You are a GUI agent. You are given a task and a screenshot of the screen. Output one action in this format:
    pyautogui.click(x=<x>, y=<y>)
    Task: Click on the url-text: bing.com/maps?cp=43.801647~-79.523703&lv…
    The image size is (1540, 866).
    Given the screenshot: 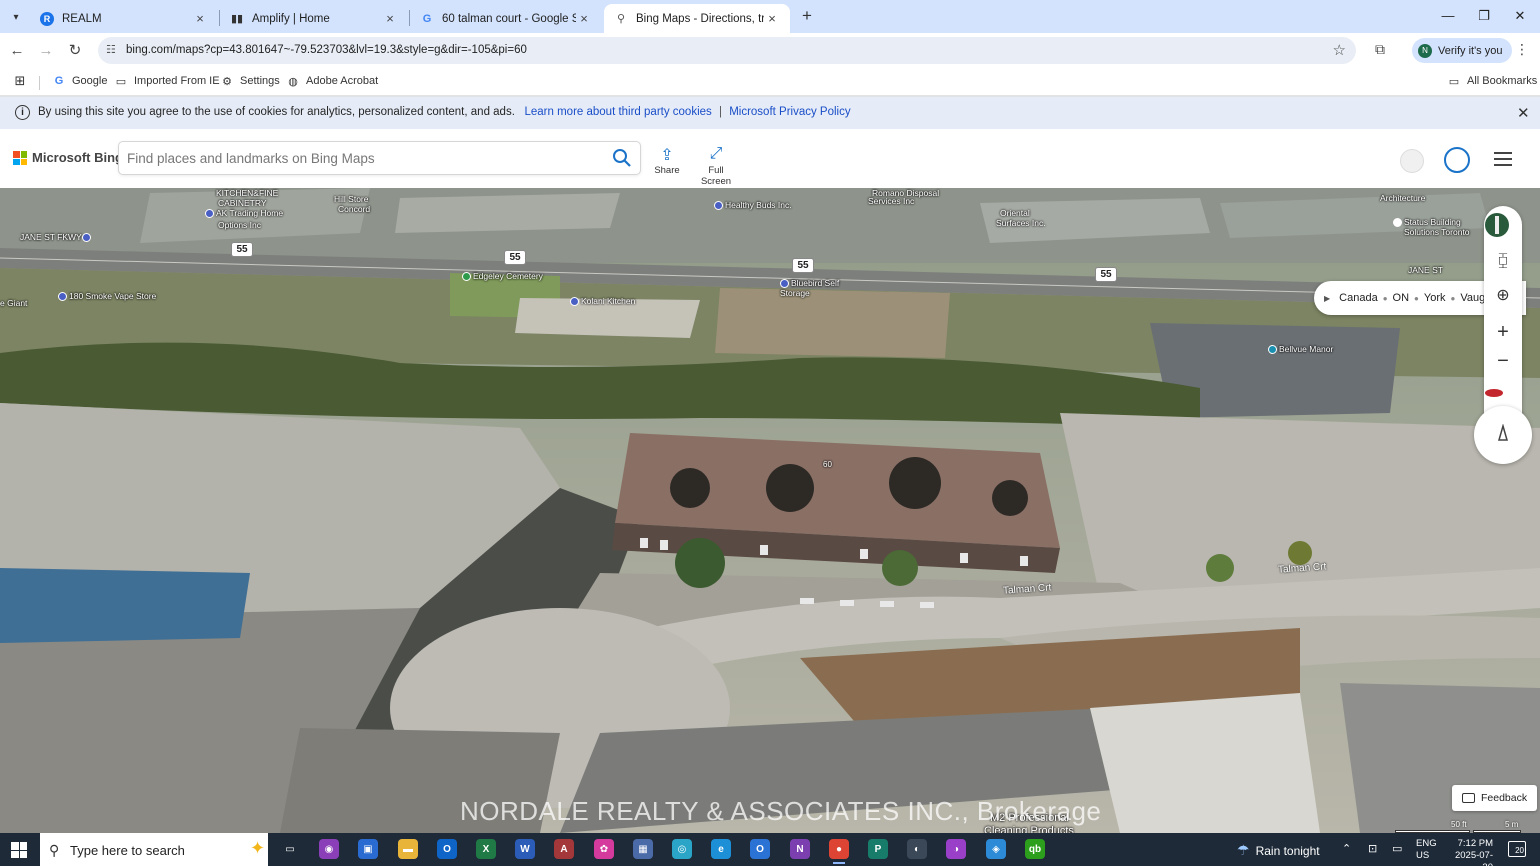 What is the action you would take?
    pyautogui.click(x=326, y=50)
    